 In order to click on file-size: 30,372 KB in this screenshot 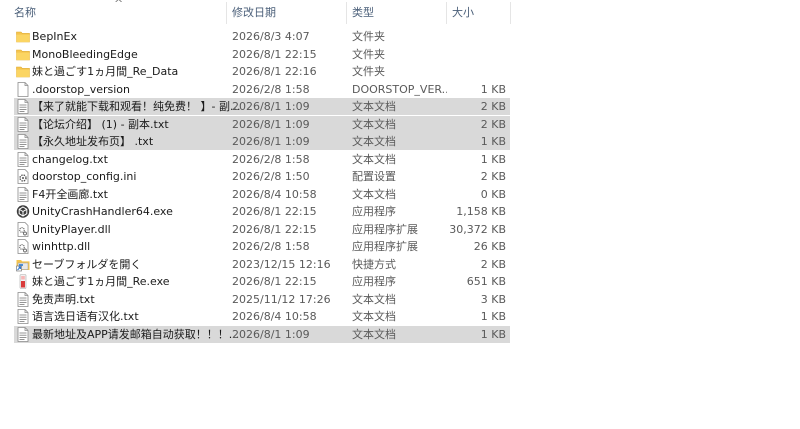, I will do `click(477, 229)`.